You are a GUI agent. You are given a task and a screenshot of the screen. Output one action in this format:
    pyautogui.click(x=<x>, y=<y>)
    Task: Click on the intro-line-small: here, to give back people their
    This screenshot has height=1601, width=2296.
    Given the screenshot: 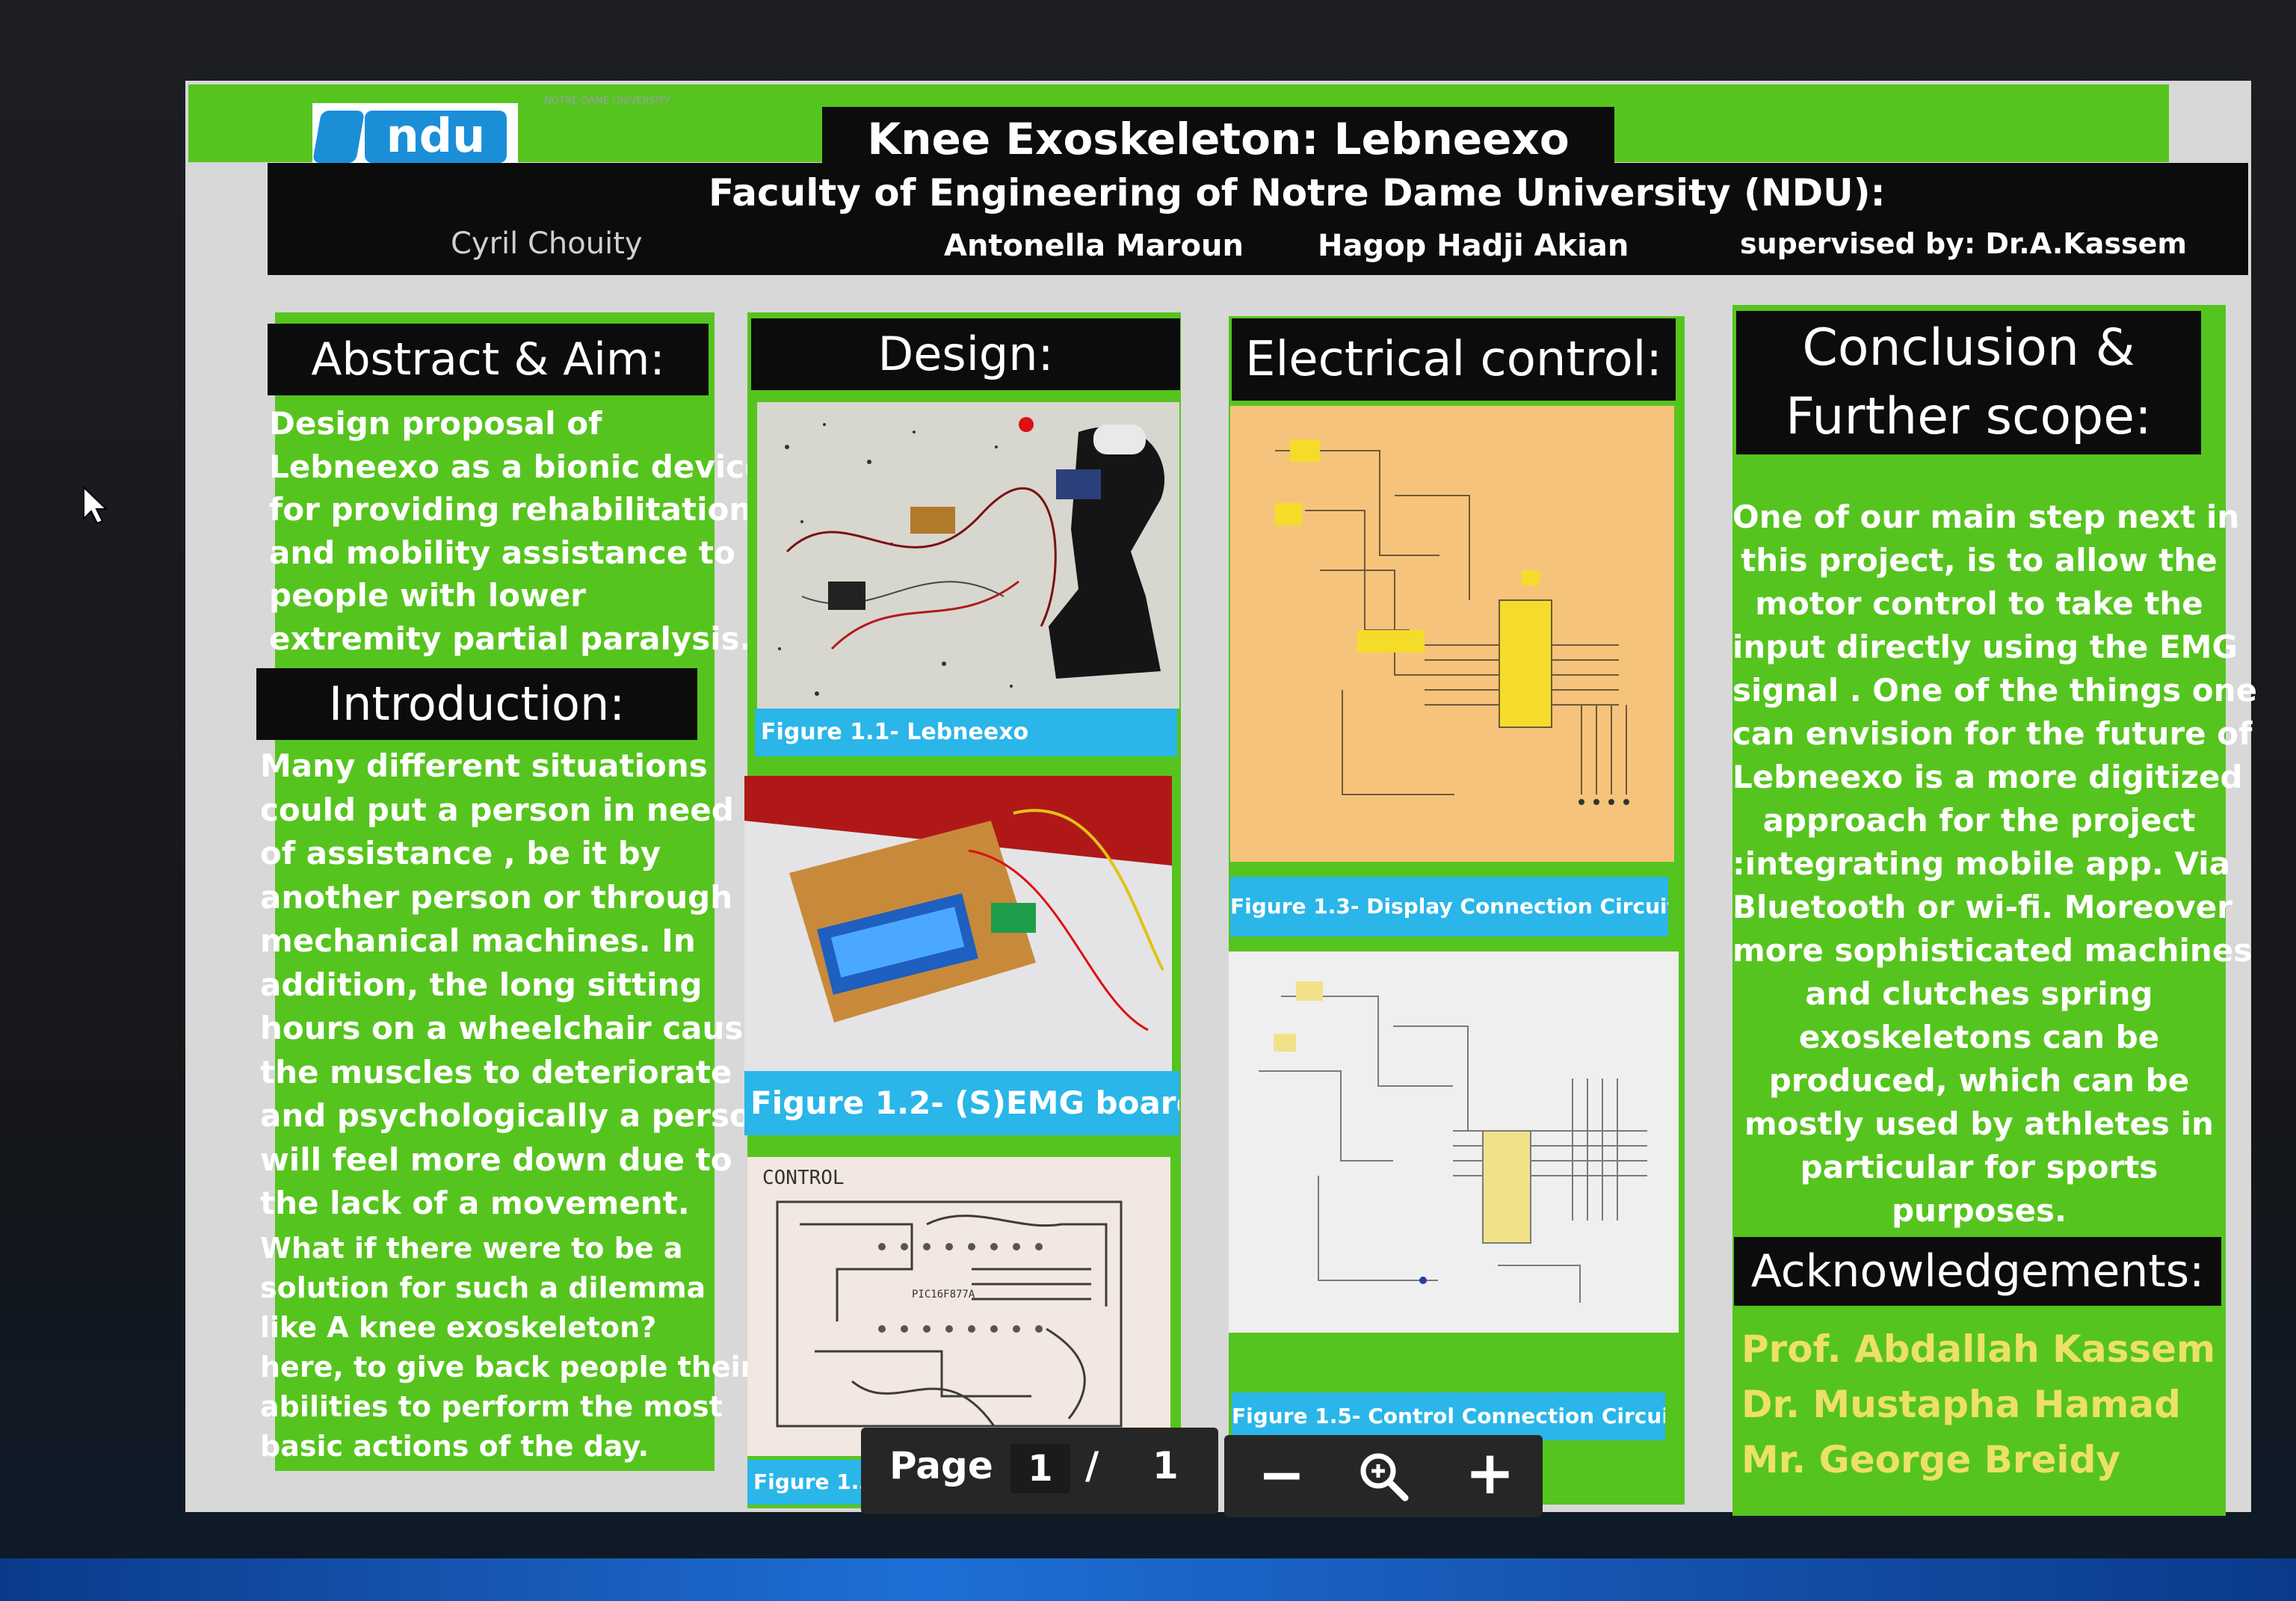 What is the action you would take?
    pyautogui.click(x=508, y=1367)
    